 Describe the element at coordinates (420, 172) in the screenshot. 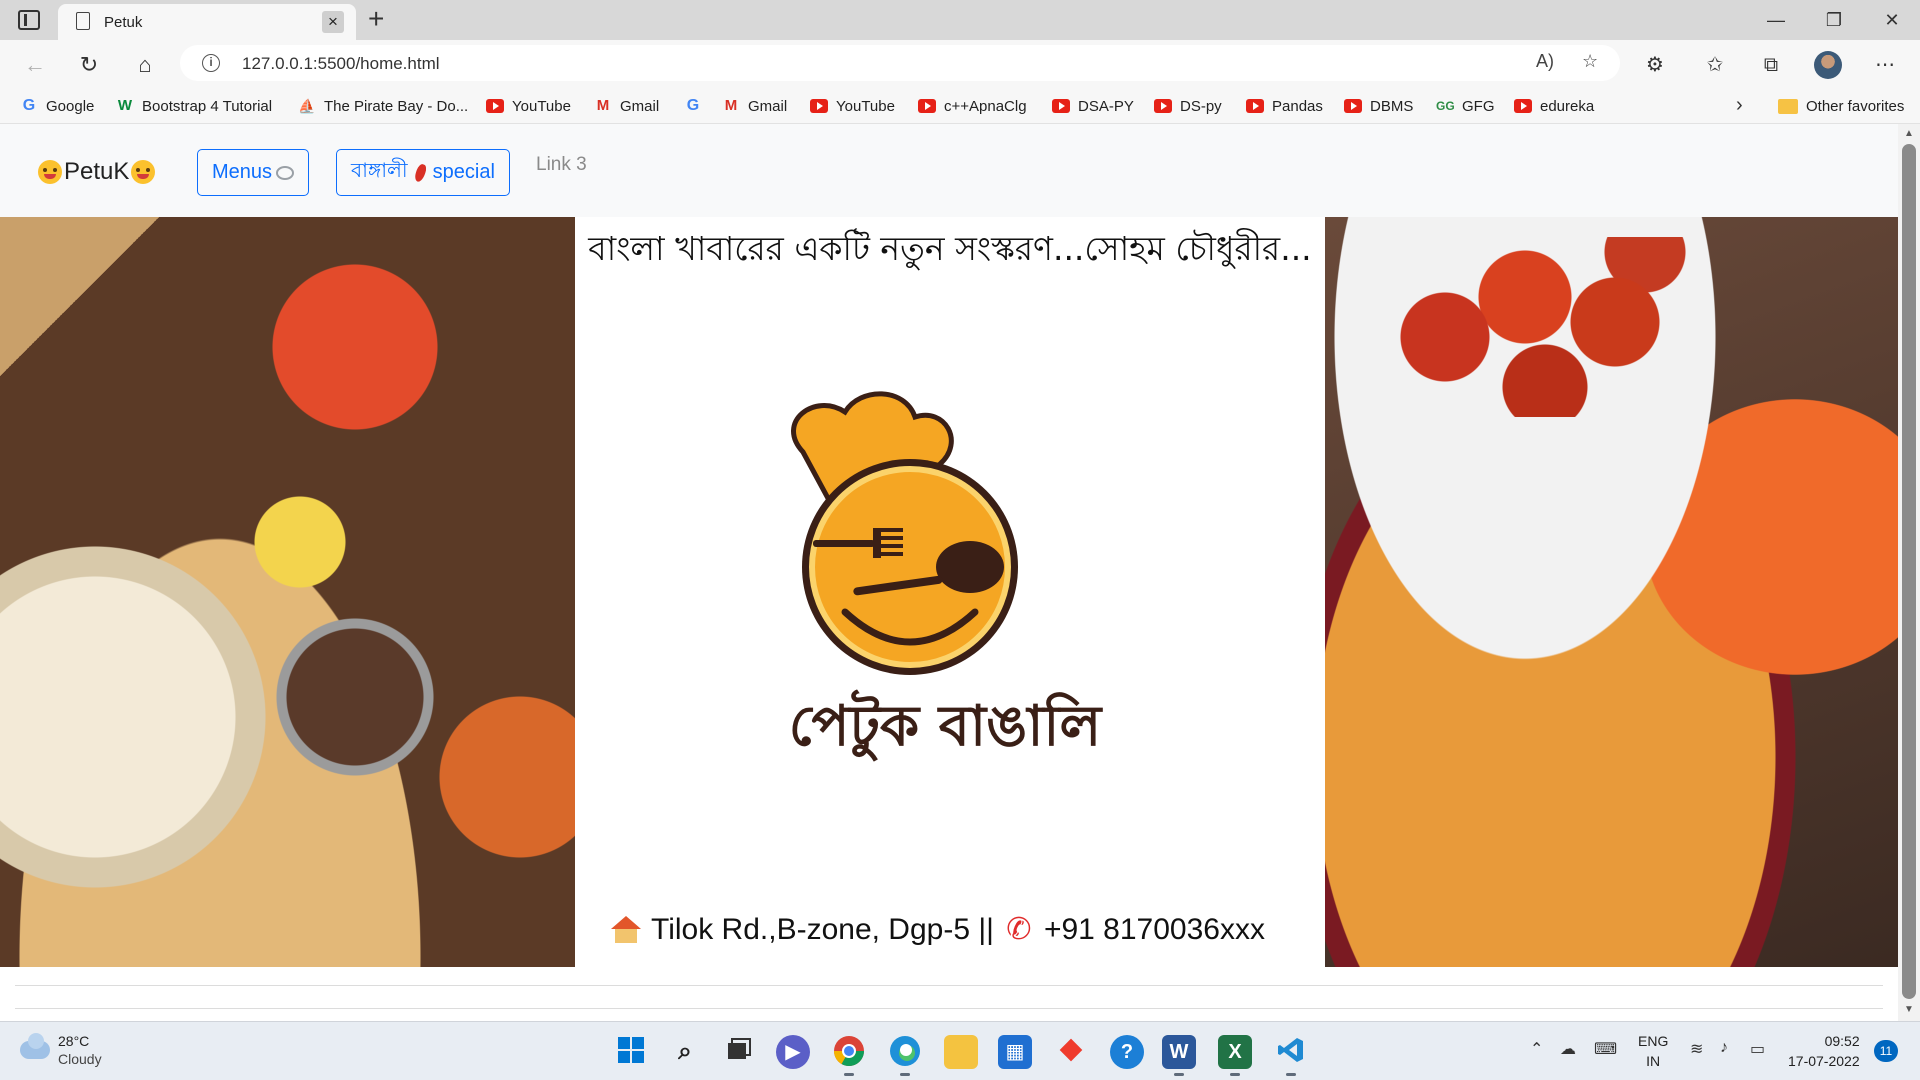

I see `chili-pepper-icon` at that location.